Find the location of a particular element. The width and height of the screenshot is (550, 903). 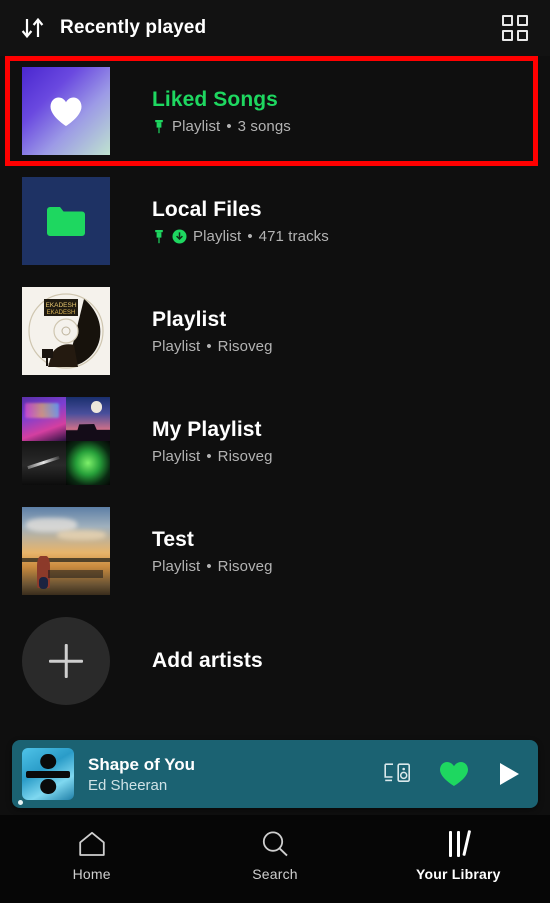

title-band is located at coordinates (75, 574).